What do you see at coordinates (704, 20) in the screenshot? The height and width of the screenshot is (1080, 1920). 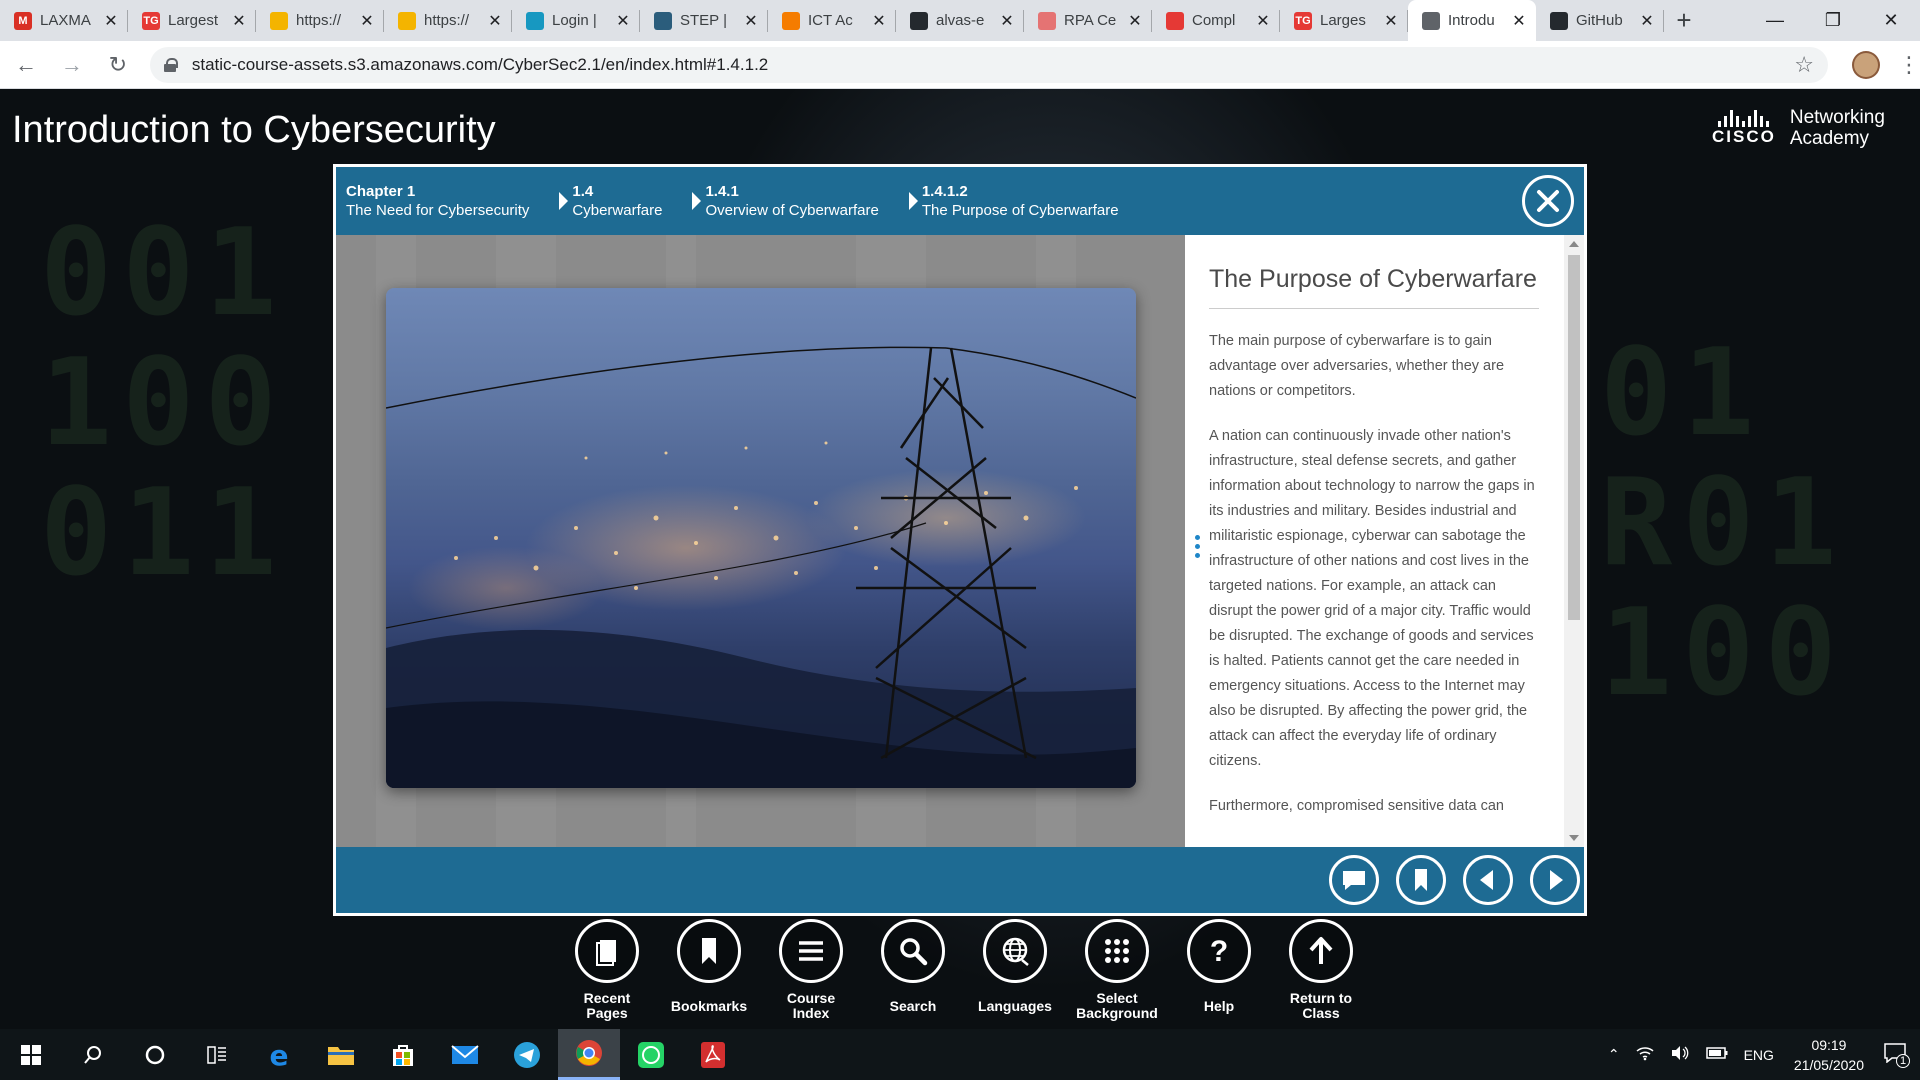 I see `browser-tab: STEP | ✕` at bounding box center [704, 20].